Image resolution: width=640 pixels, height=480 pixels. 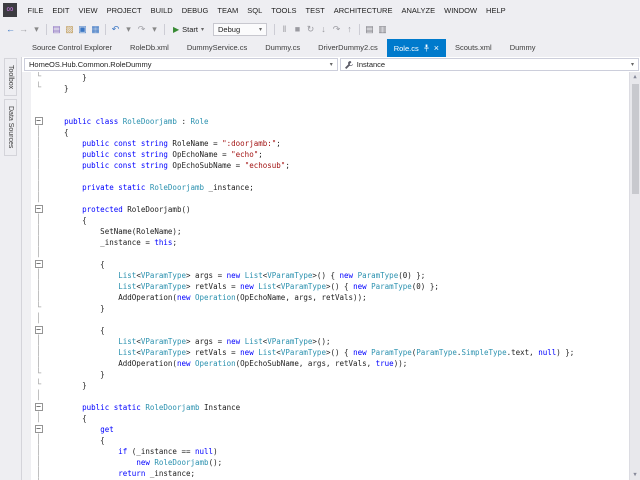 What do you see at coordinates (10, 77) in the screenshot?
I see `sidebar-tab-toolbox: Toolbox` at bounding box center [10, 77].